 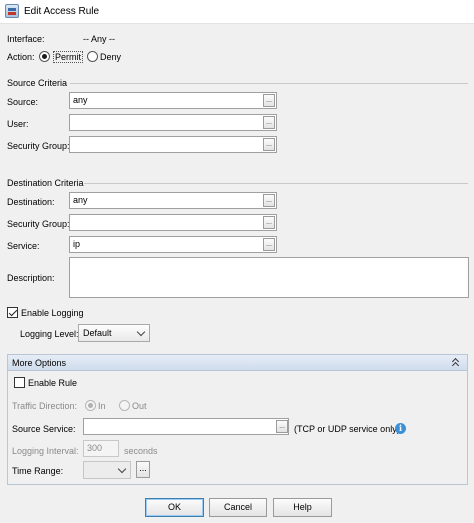 What do you see at coordinates (237, 363) in the screenshot?
I see `more-options-header: More Options` at bounding box center [237, 363].